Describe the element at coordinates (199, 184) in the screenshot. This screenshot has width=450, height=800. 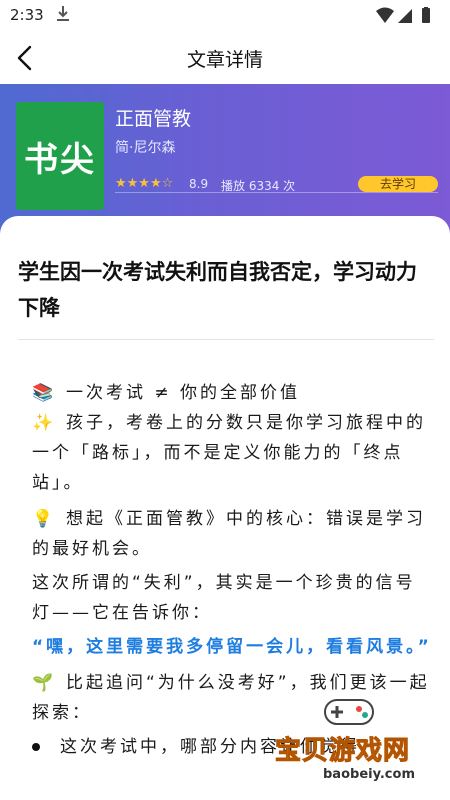
I see `rating-score: 8.9` at that location.